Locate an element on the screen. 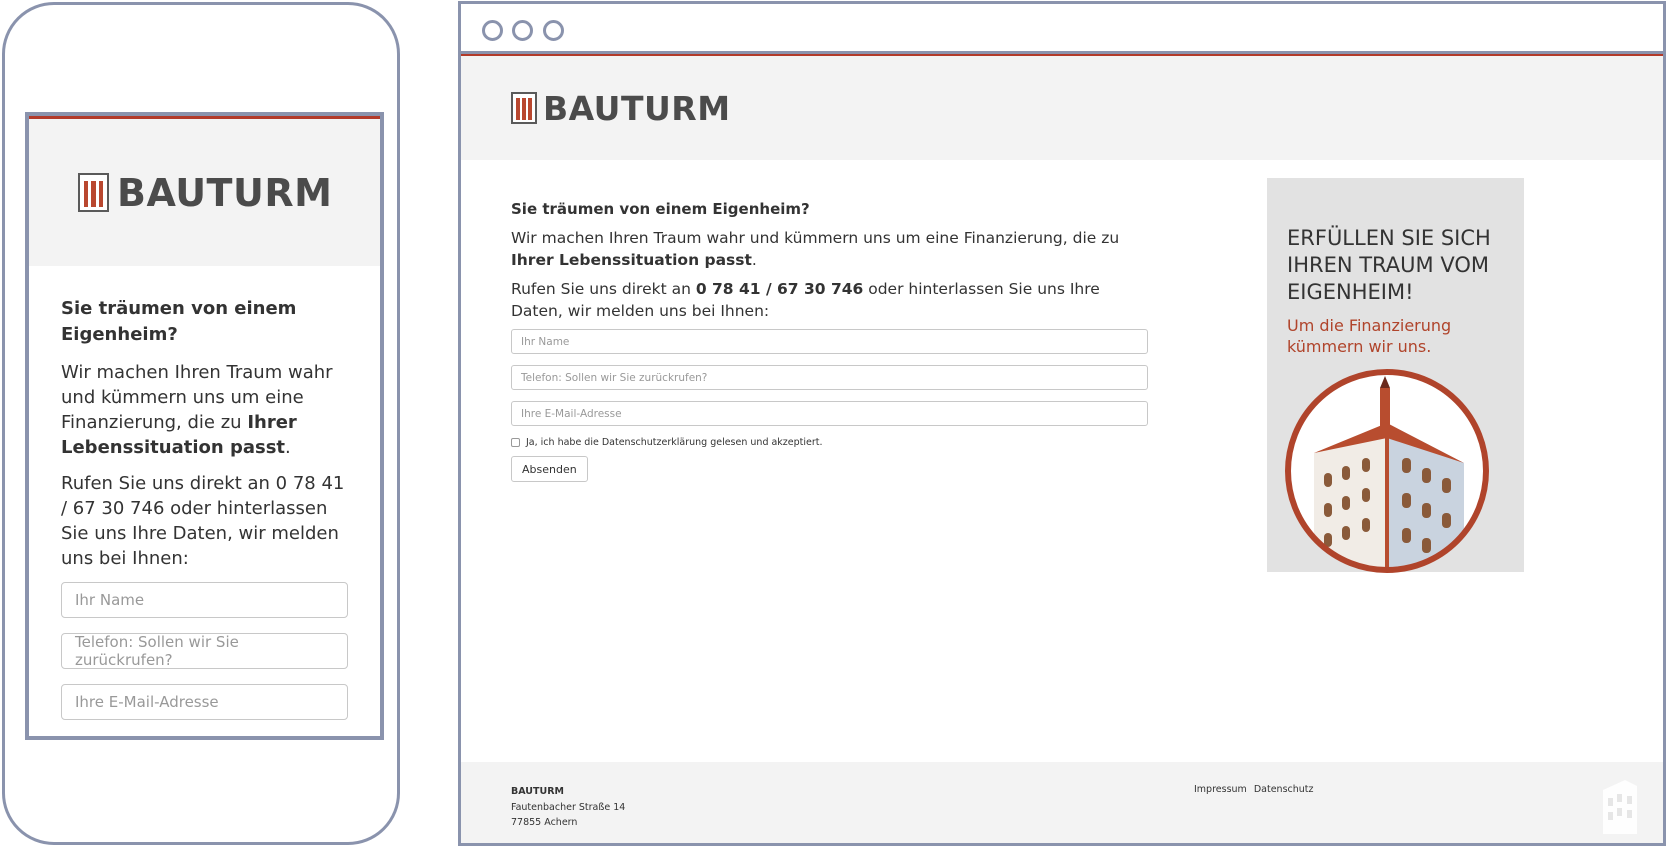 The width and height of the screenshot is (1667, 848). footer-links: Impressum Datenschutz is located at coordinates (1256, 789).